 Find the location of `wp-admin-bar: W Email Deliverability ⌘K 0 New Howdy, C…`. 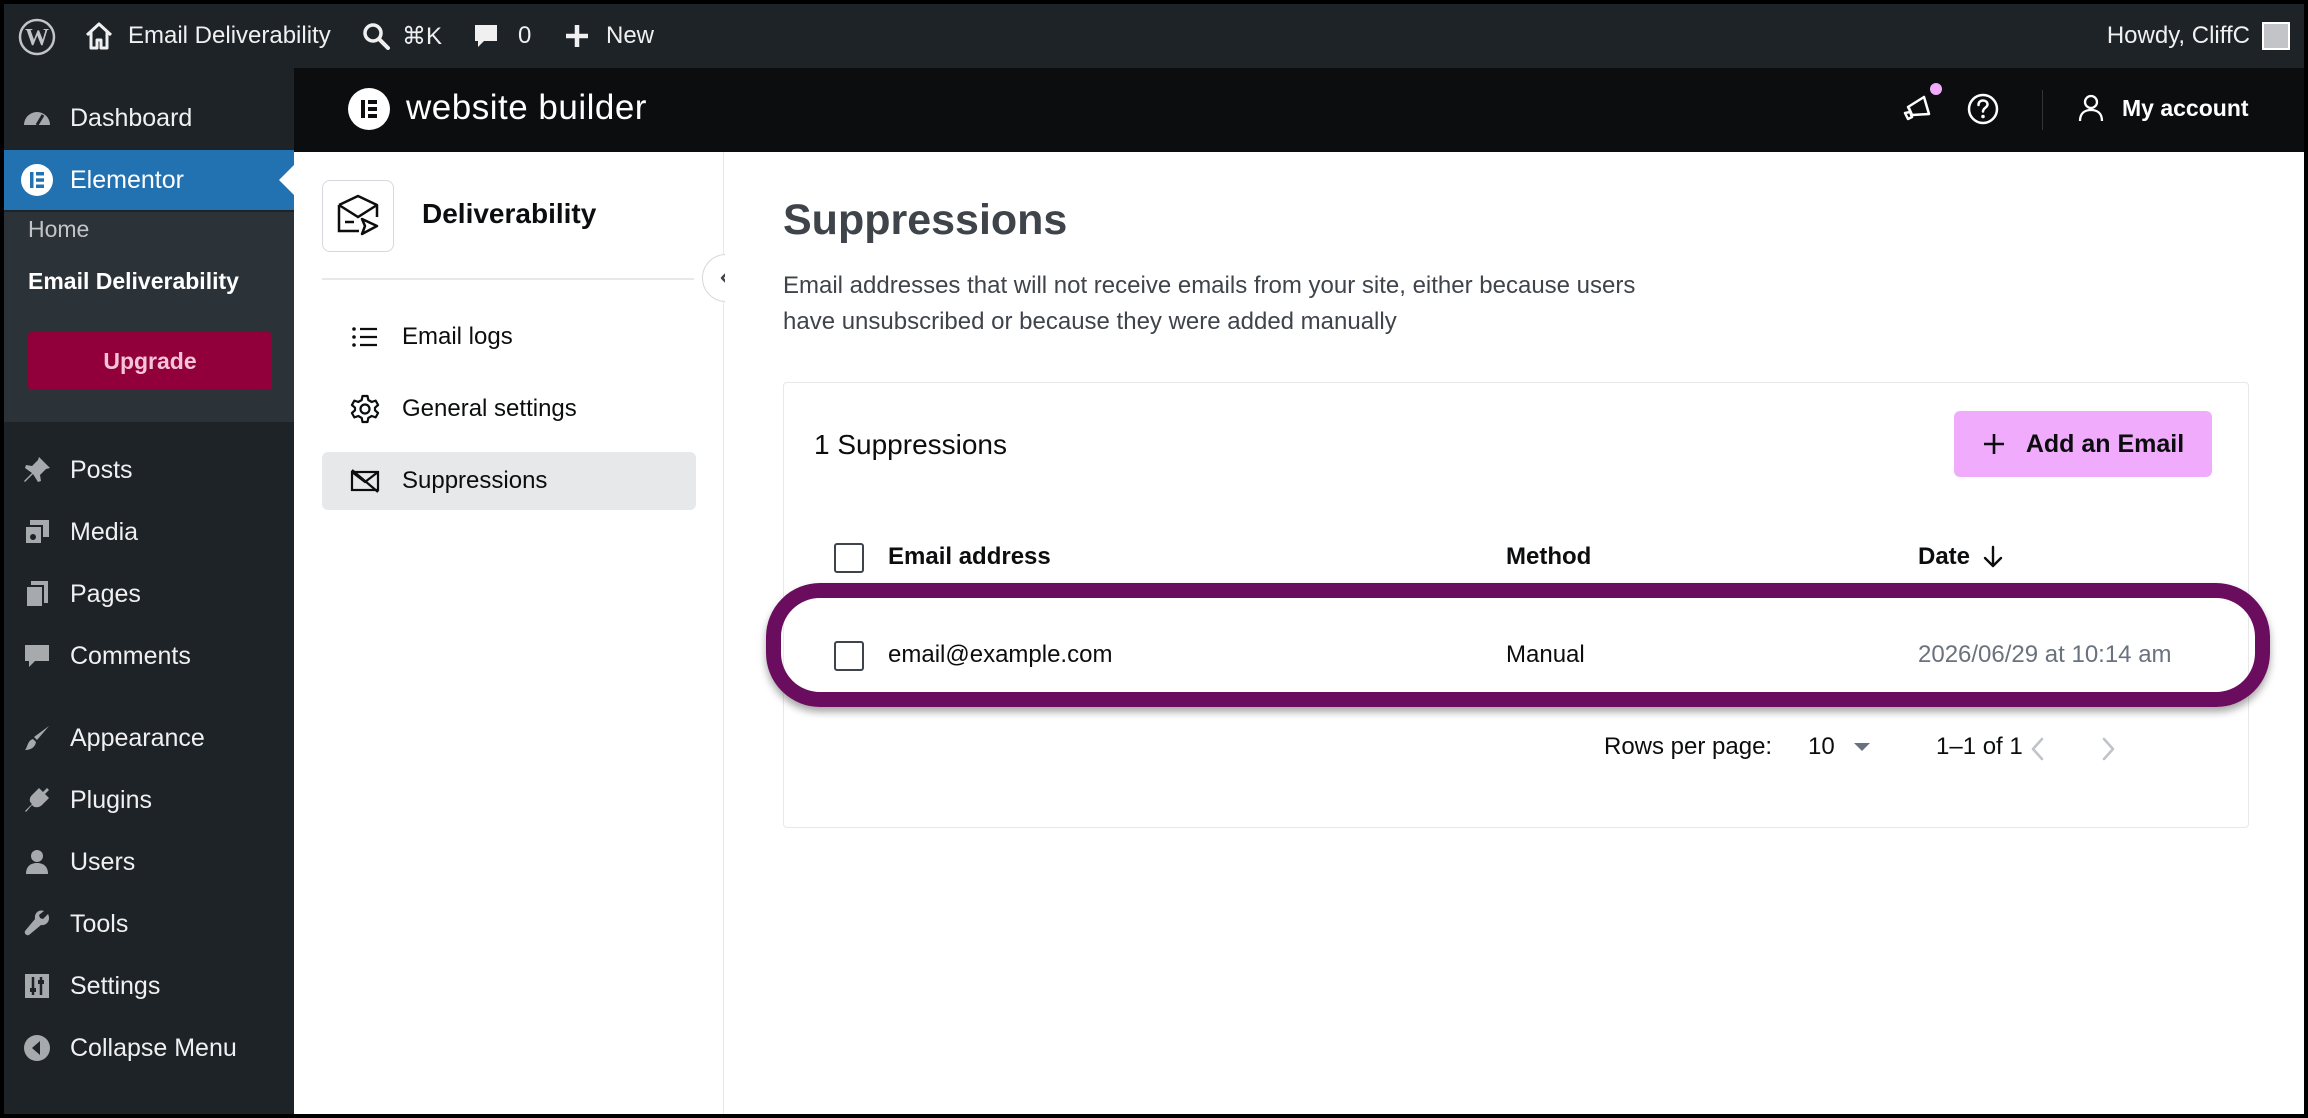

wp-admin-bar: W Email Deliverability ⌘K 0 New Howdy, C… is located at coordinates (1154, 36).